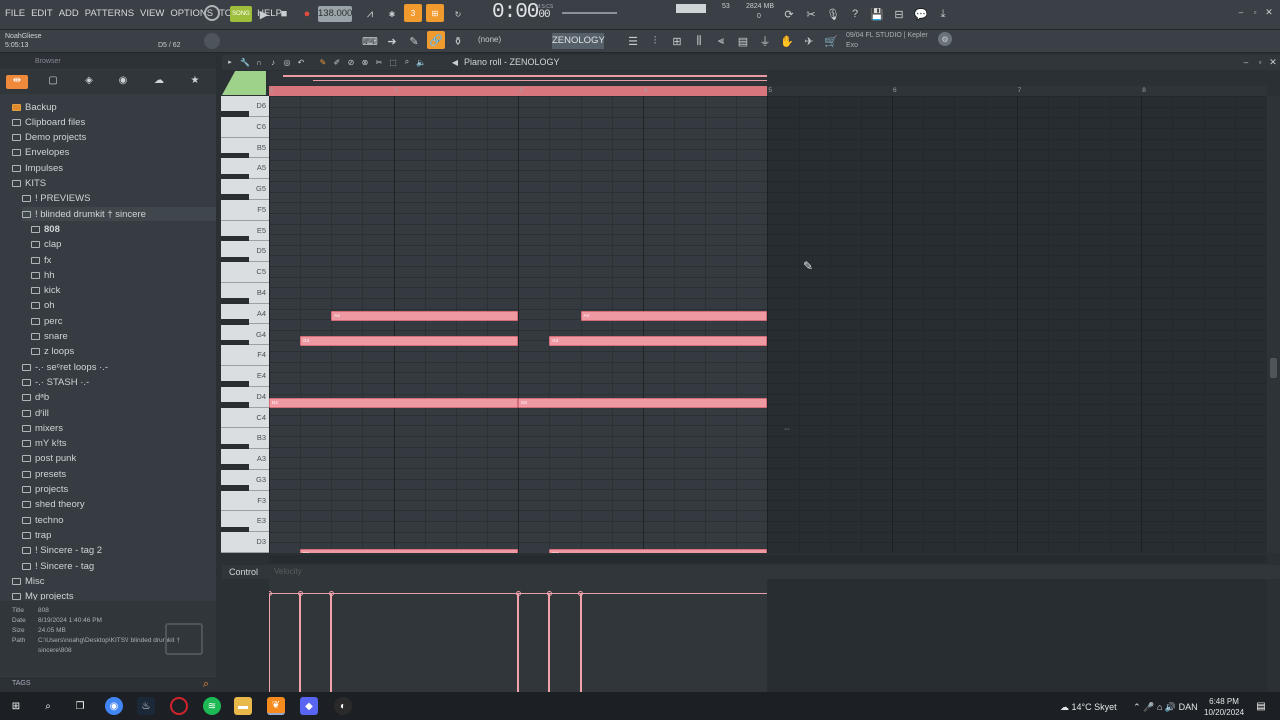  Describe the element at coordinates (1159, 707) in the screenshot. I see `tray-network-icon: ⌂` at that location.